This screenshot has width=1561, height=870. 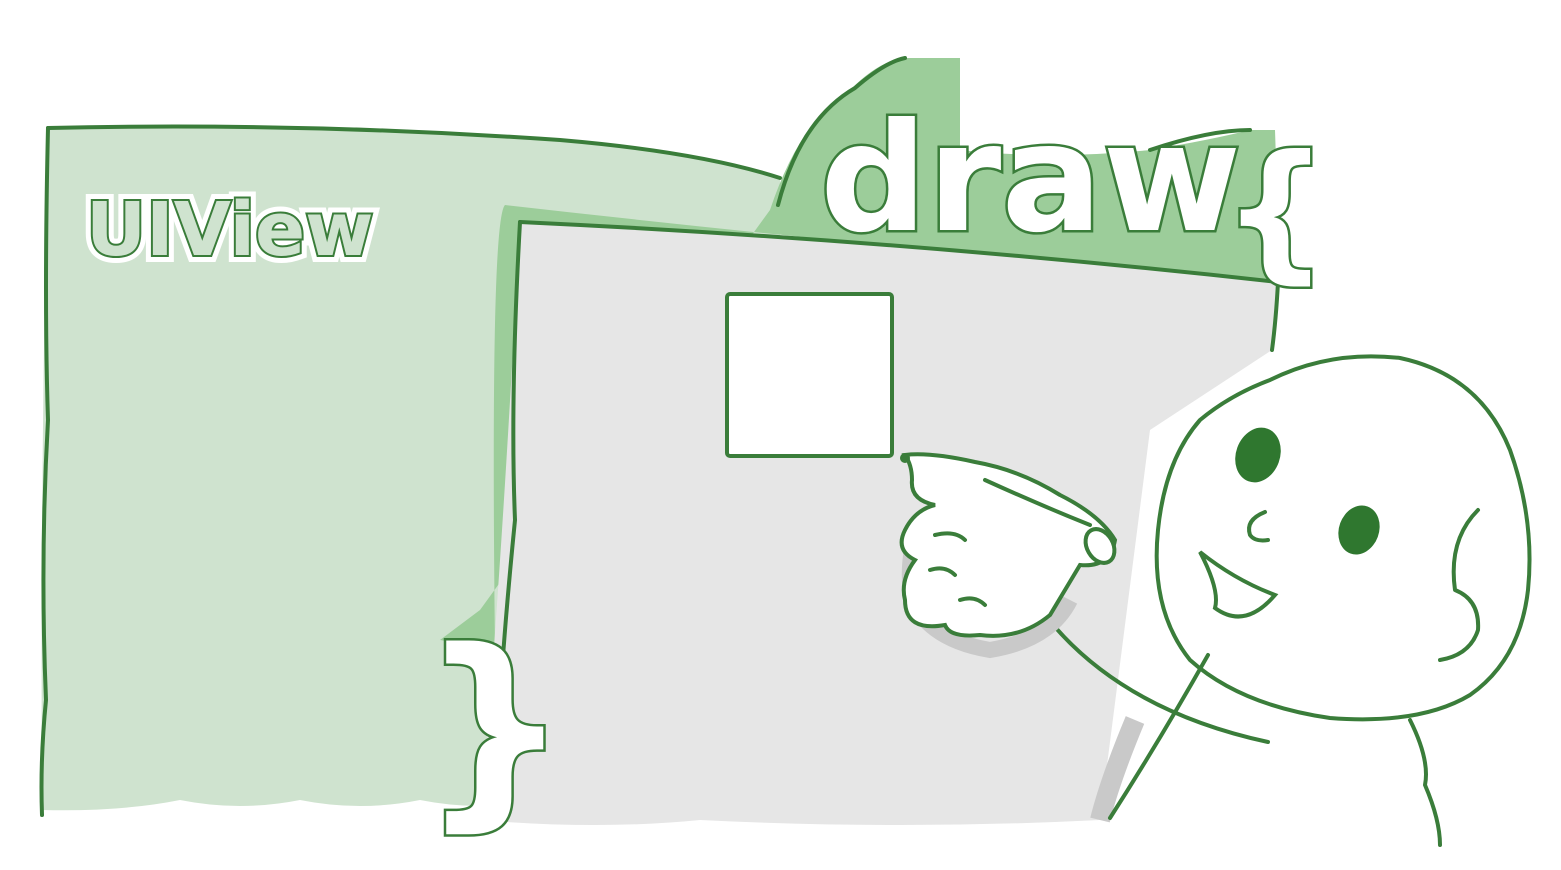 I want to click on close-brace: }, so click(x=495, y=727).